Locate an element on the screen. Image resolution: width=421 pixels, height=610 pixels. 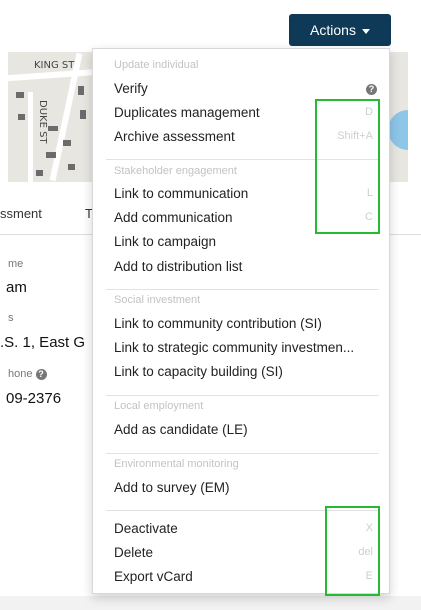
map-road is located at coordinates (30, 137).